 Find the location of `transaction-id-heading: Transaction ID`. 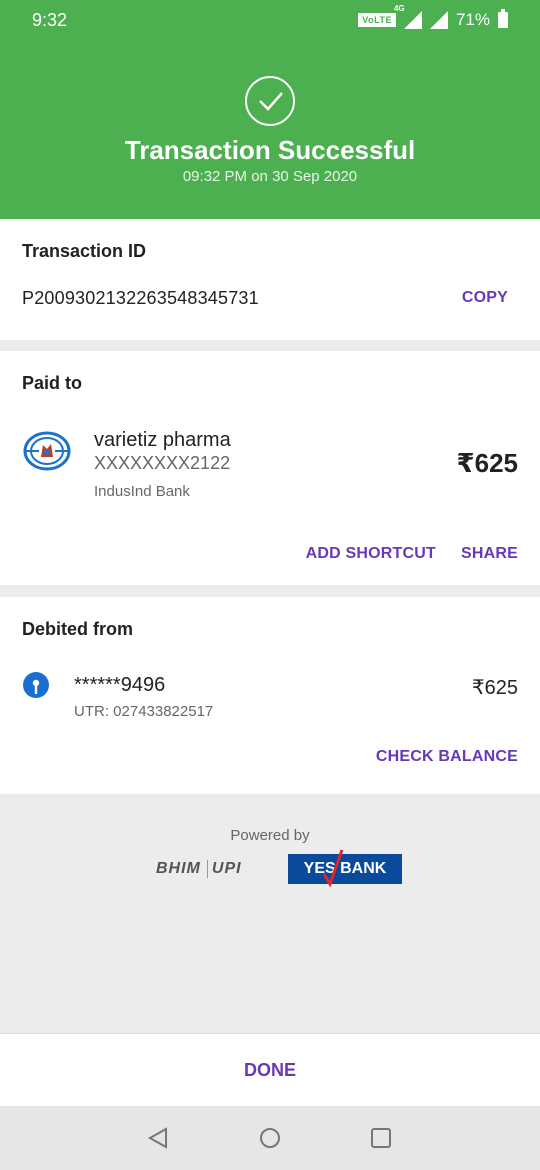

transaction-id-heading: Transaction ID is located at coordinates (84, 251).